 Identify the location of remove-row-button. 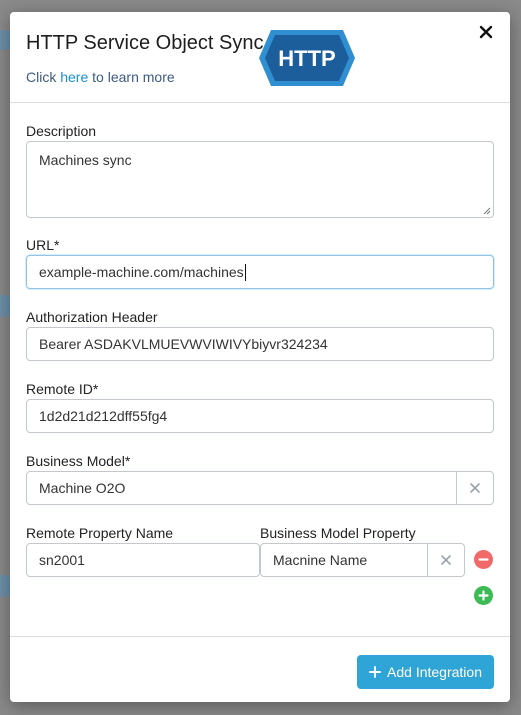
(483, 559).